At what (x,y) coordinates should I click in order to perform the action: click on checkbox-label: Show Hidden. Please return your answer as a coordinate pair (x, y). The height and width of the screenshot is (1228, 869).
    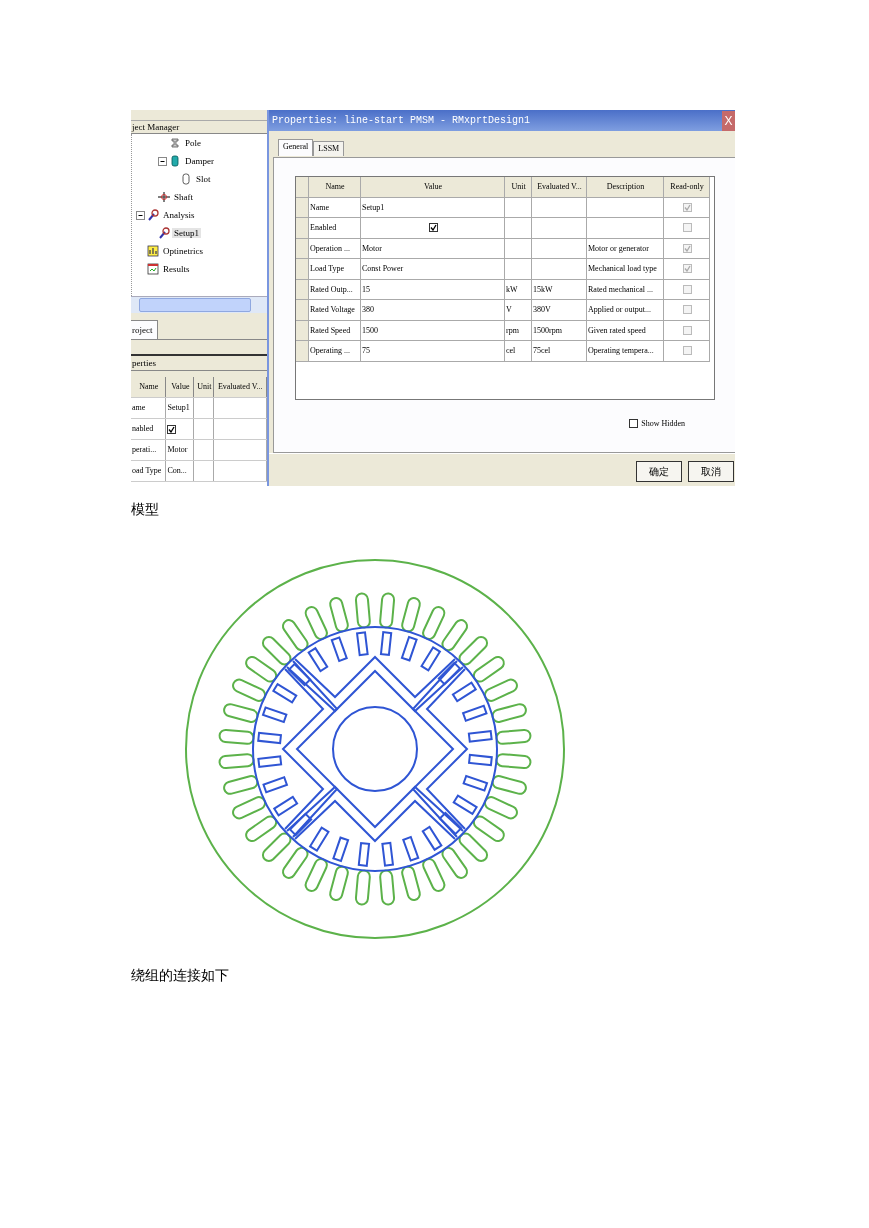
    Looking at the image, I should click on (663, 423).